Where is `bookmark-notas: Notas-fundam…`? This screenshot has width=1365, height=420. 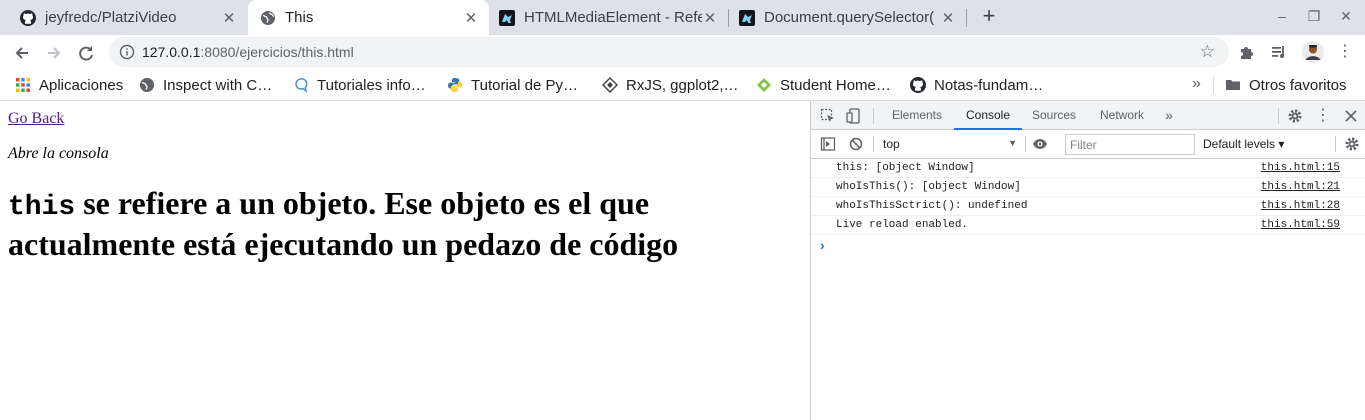
bookmark-notas: Notas-fundam… is located at coordinates (976, 85).